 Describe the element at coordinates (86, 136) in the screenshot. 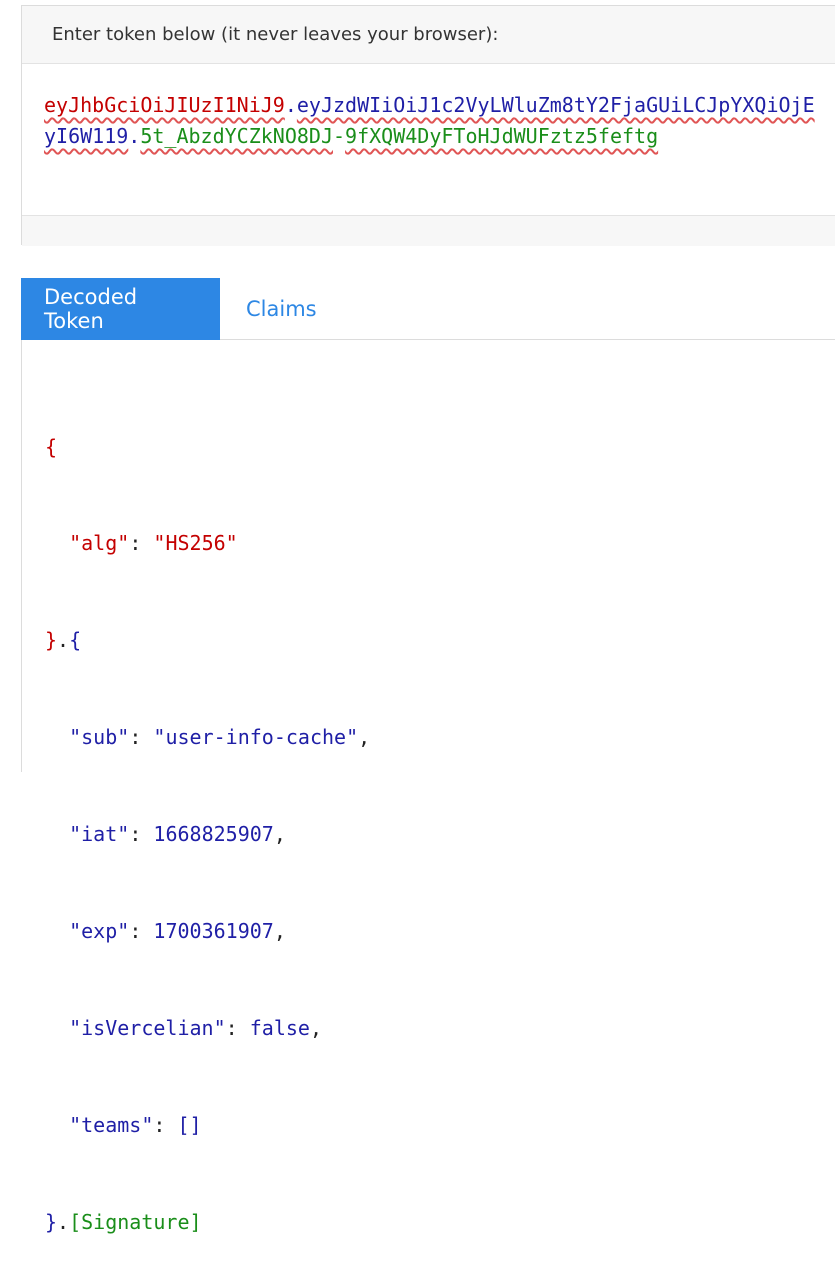

I see `token-payload-segment-end: yI6W119` at that location.